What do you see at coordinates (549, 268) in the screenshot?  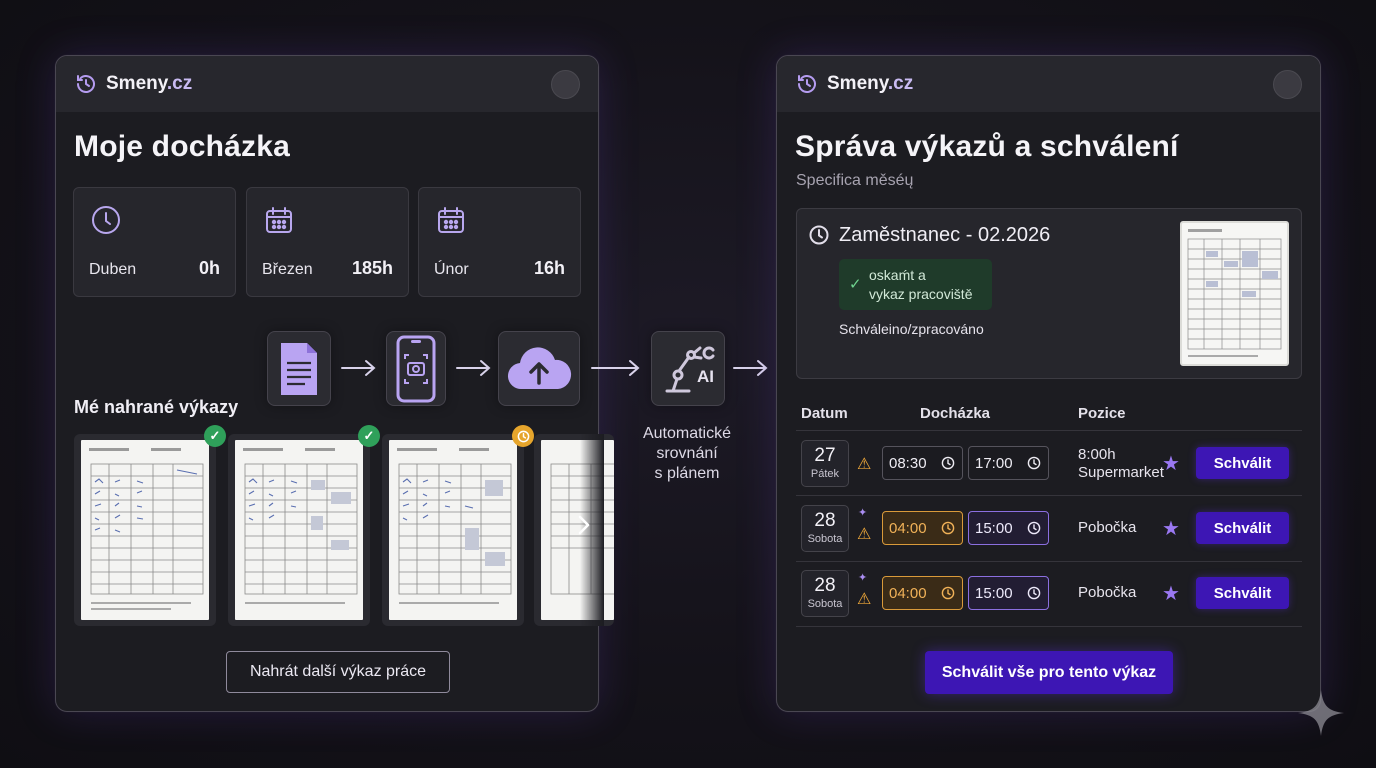 I see `stat-value: 16h` at bounding box center [549, 268].